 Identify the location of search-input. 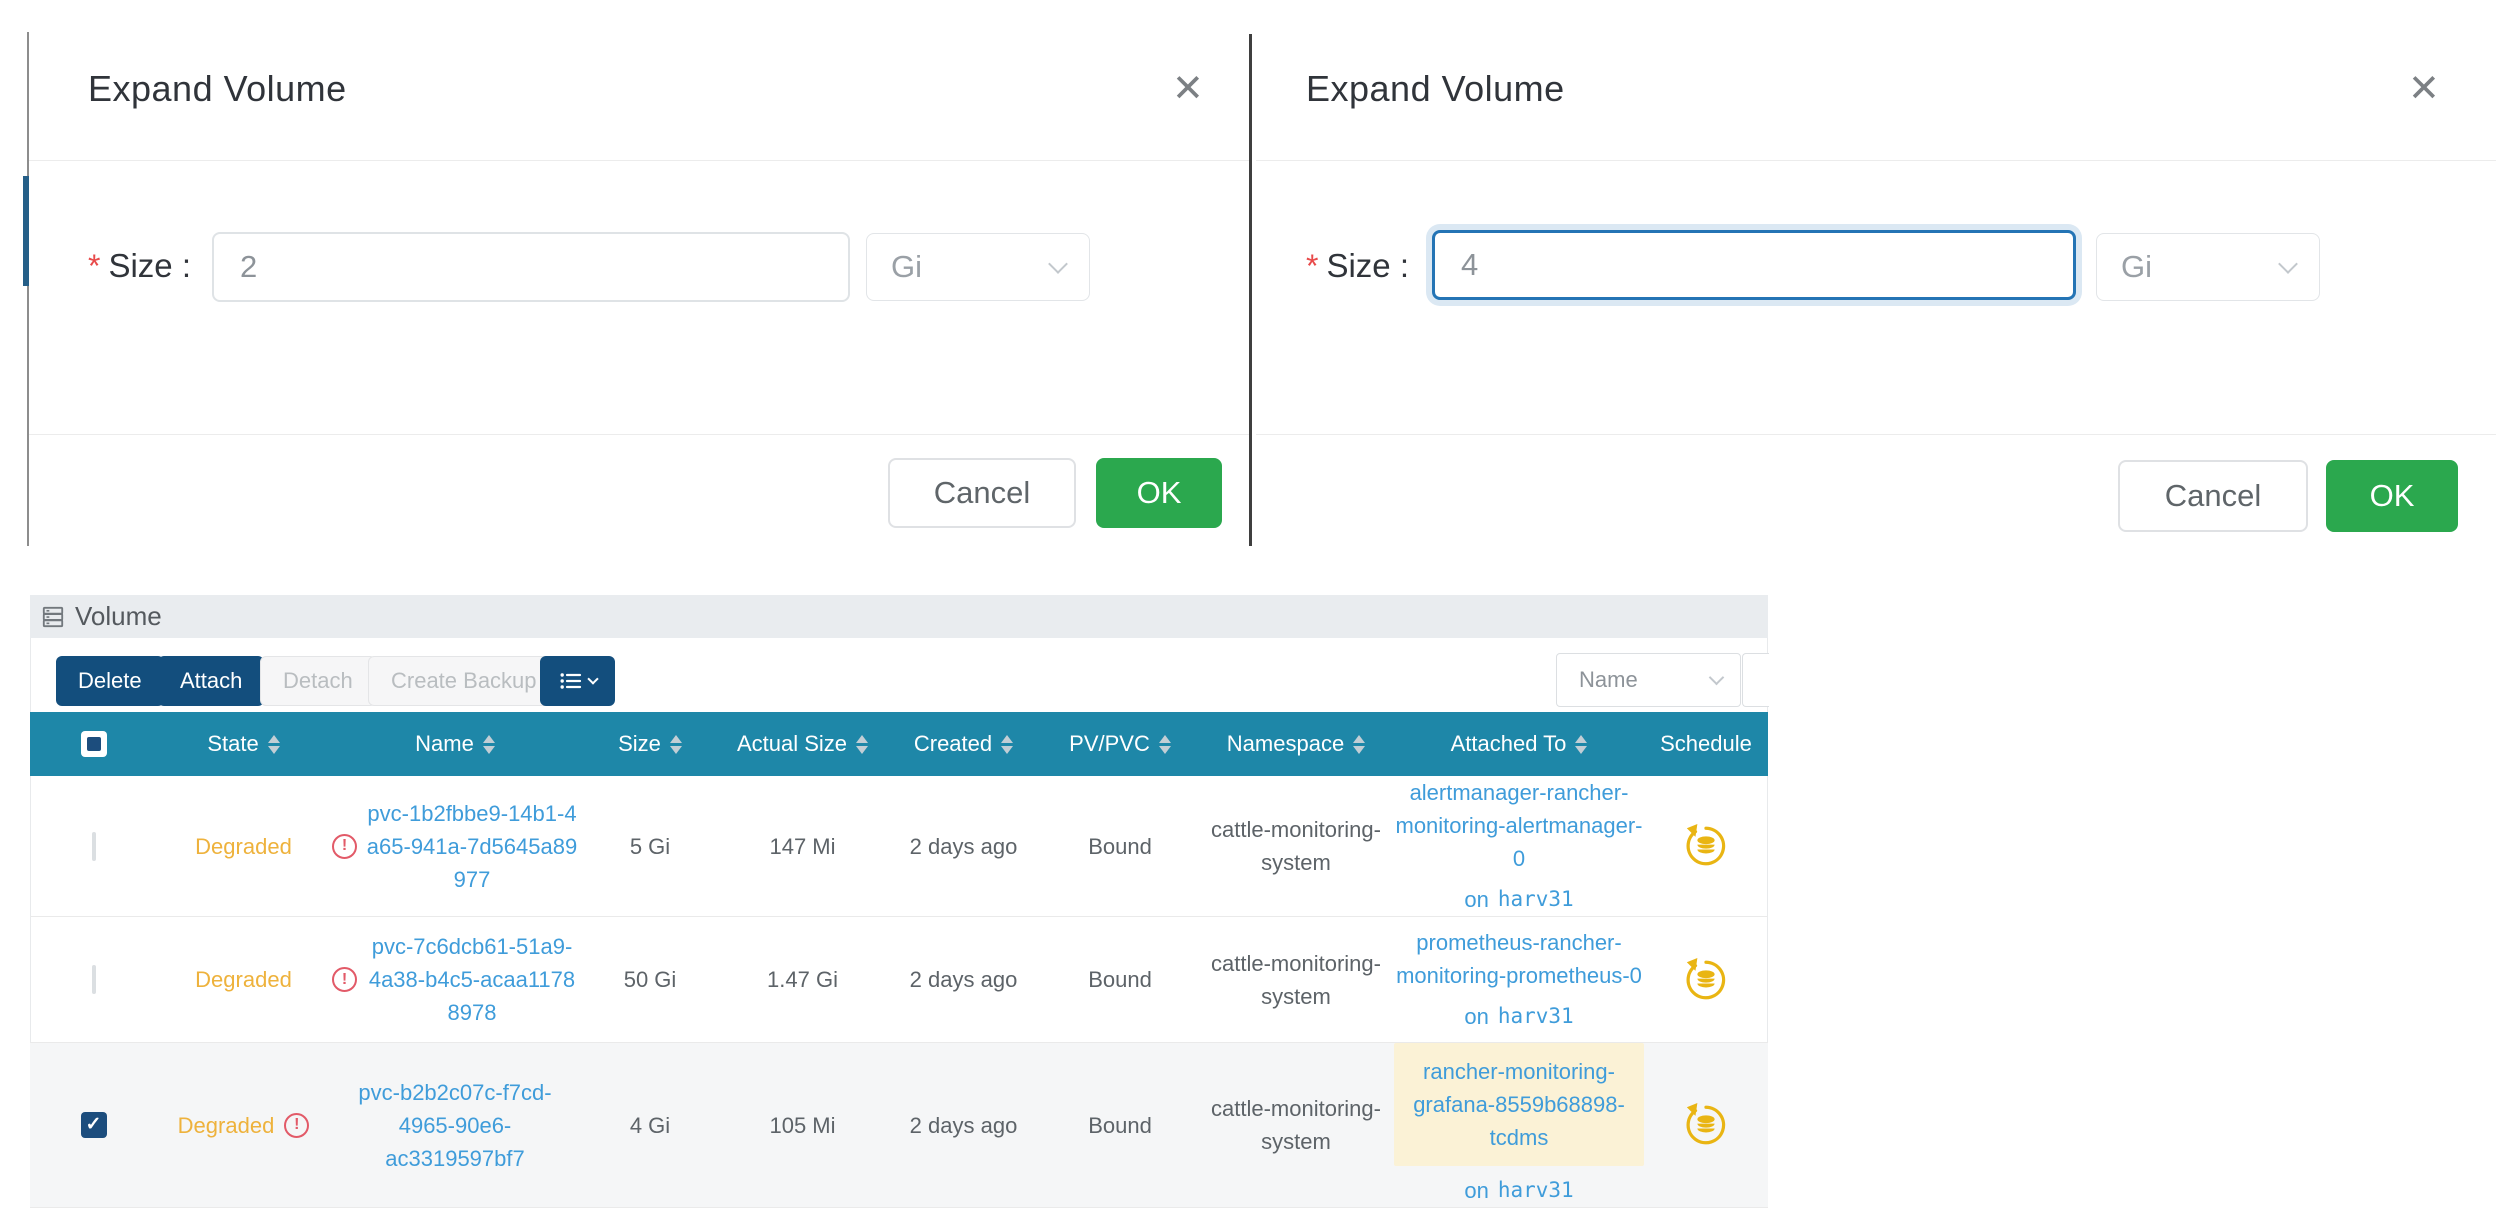
(1755, 680).